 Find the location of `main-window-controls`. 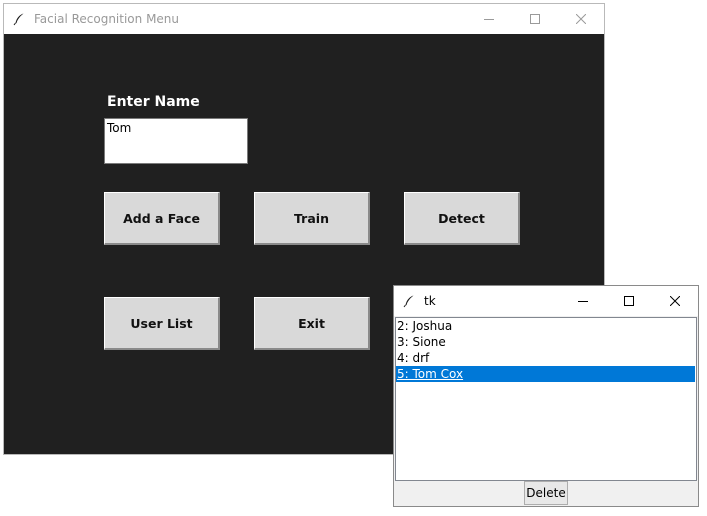

main-window-controls is located at coordinates (535, 19).